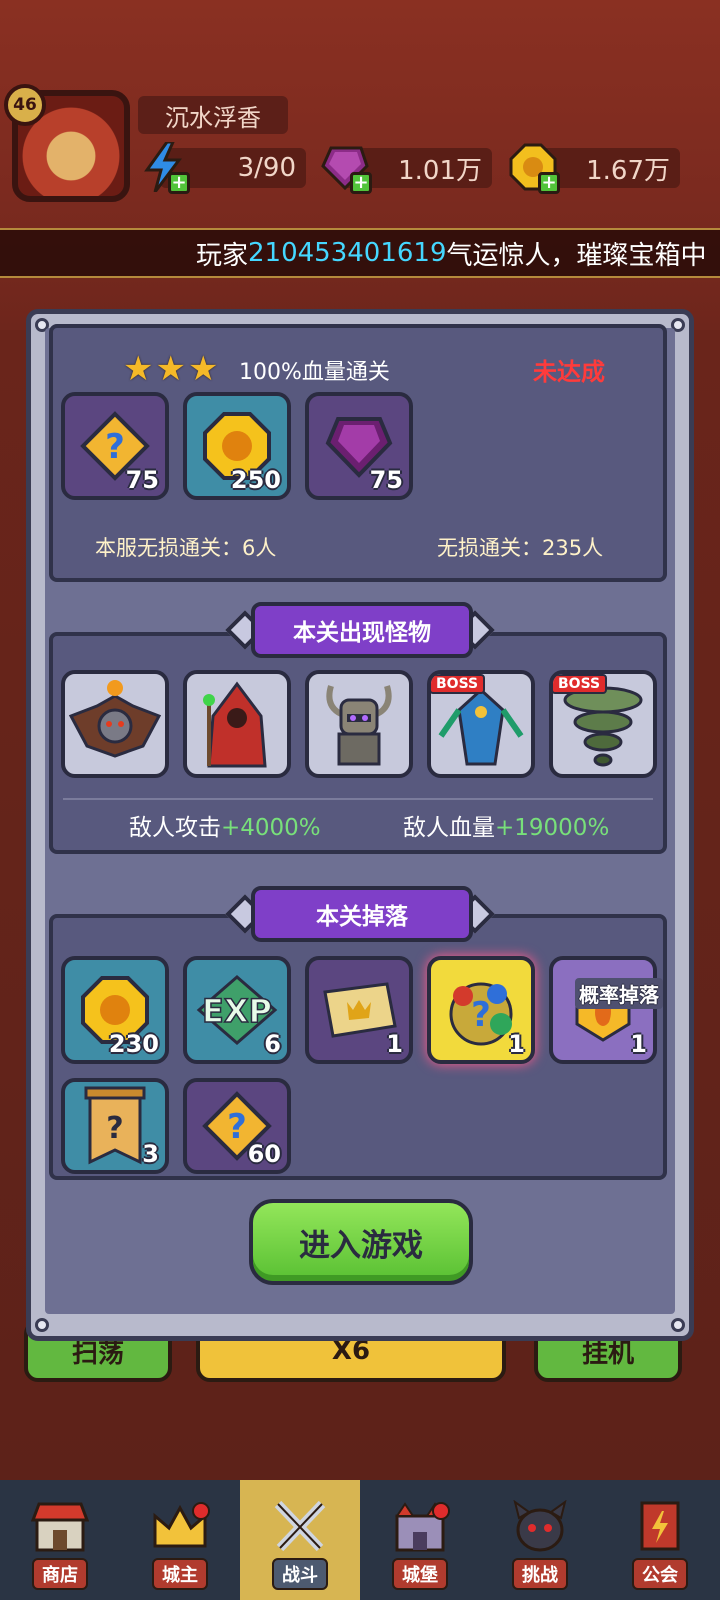 Image resolution: width=720 pixels, height=1600 pixels. I want to click on reward-slot: 75, so click(359, 446).